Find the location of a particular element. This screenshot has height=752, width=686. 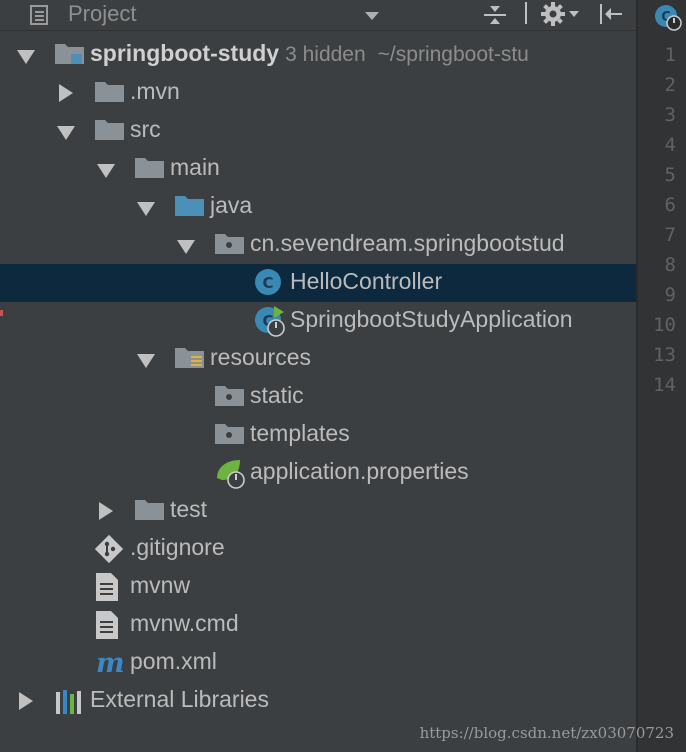

tree-row-gitignore: .gitignore is located at coordinates (318, 549).